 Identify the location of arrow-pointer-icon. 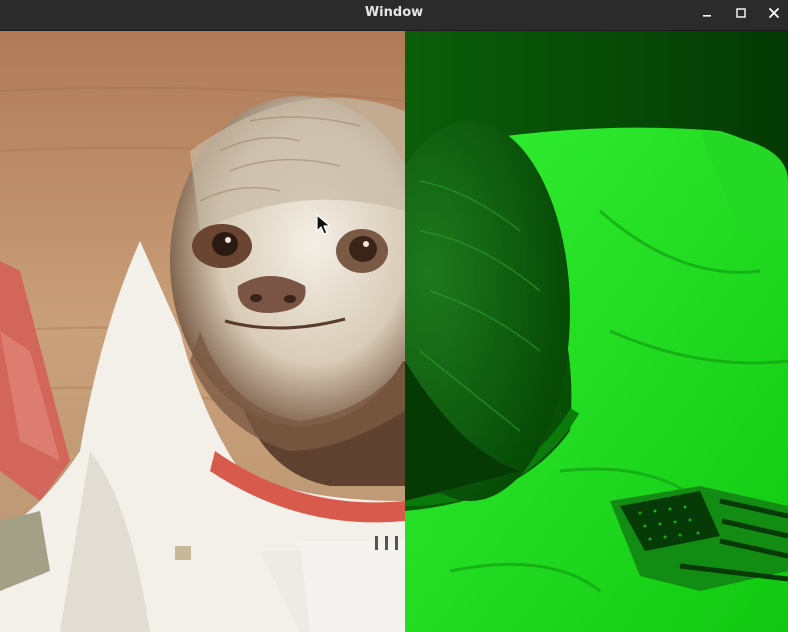
(324, 225).